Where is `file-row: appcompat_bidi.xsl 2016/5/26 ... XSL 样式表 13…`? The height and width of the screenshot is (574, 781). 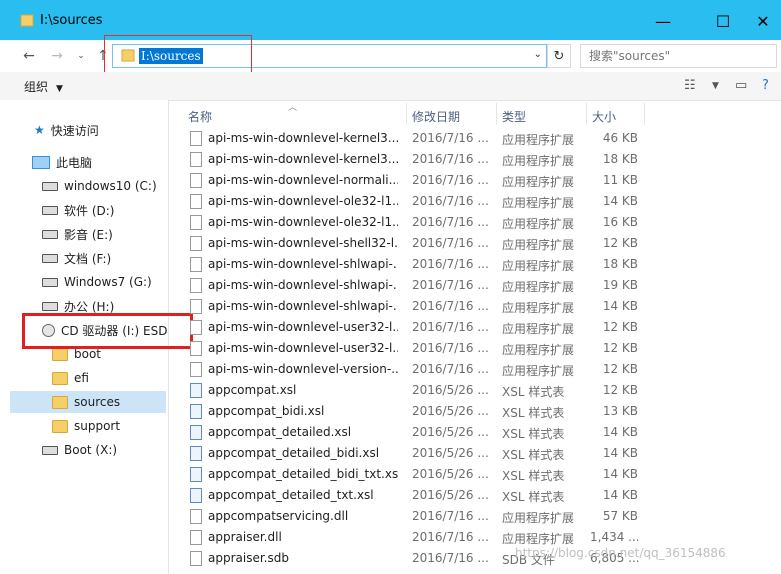 file-row: appcompat_bidi.xsl 2016/5/26 ... XSL 样式表 13… is located at coordinates (475, 411).